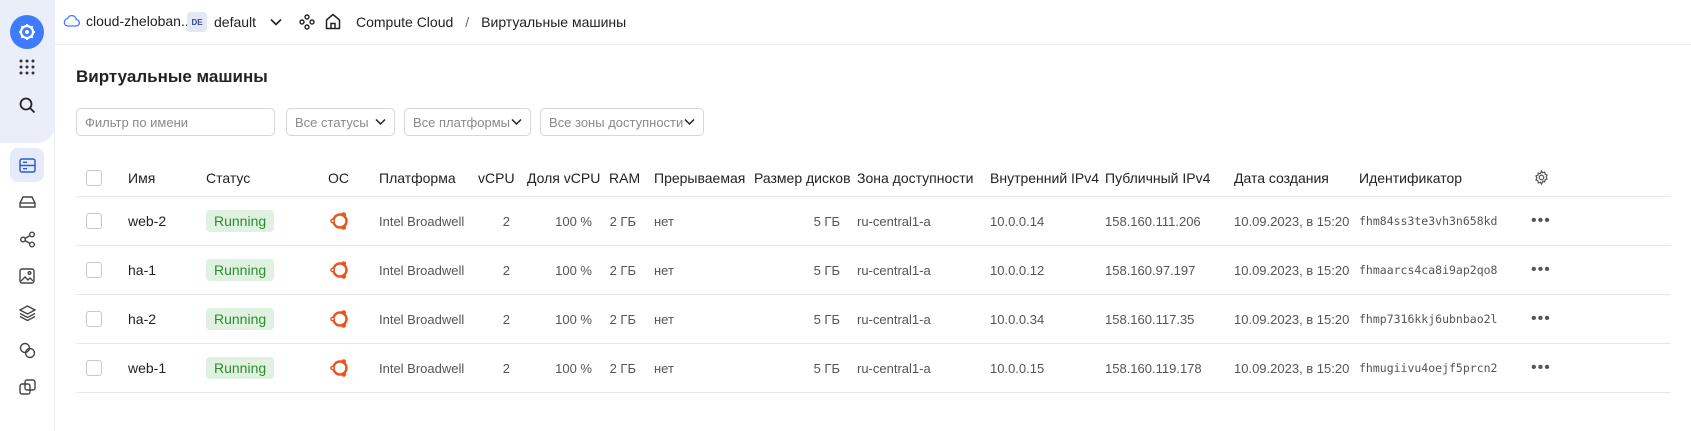 The width and height of the screenshot is (1691, 431). Describe the element at coordinates (94, 177) in the screenshot. I see `select-all-checkbox` at that location.